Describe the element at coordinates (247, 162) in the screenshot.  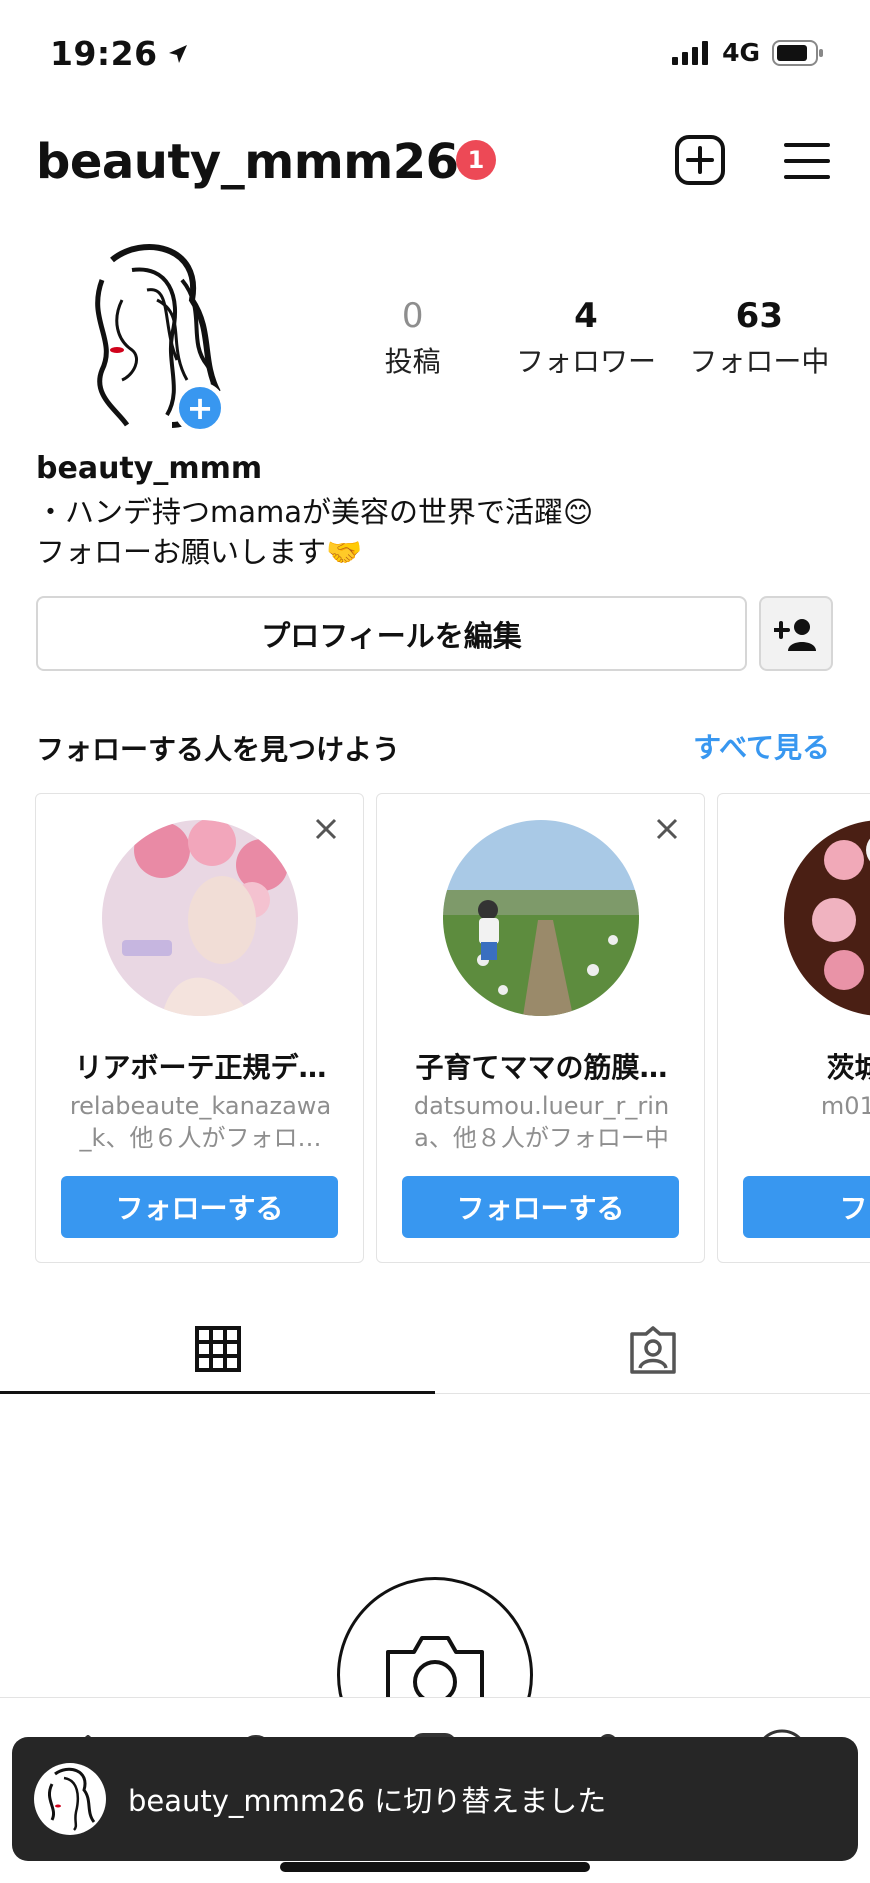
I see `account-switcher-username: beauty_mmm26` at that location.